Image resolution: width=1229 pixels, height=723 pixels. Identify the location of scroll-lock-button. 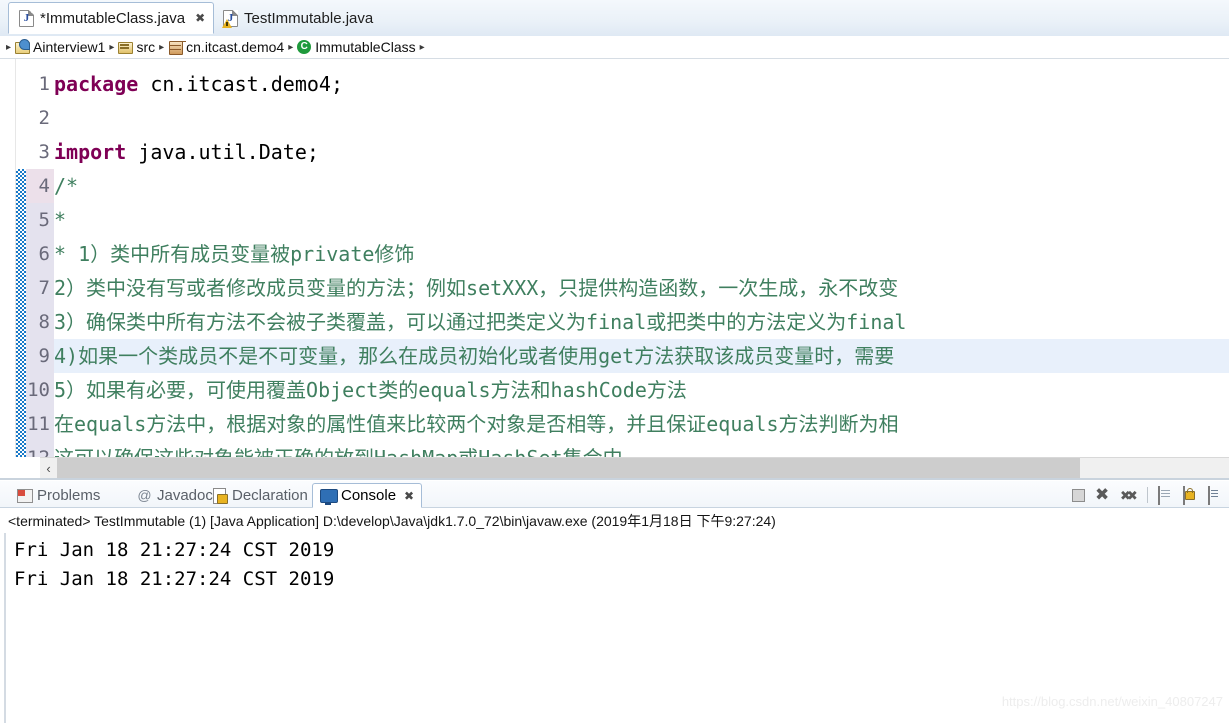
(1191, 495).